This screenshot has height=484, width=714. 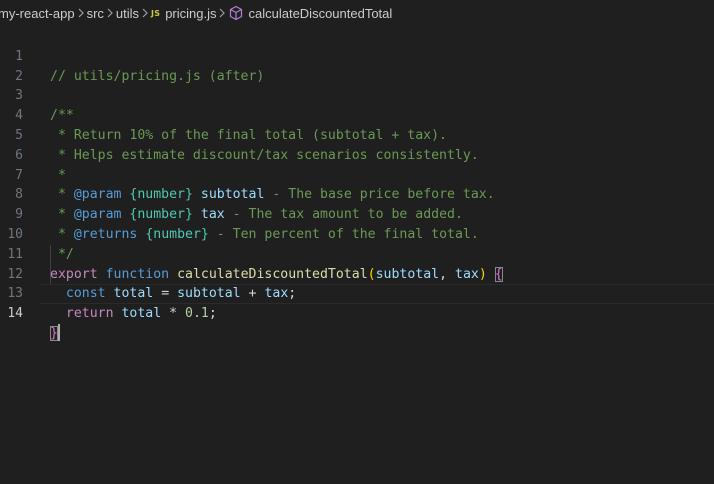 What do you see at coordinates (357, 95) in the screenshot?
I see `code-line: 3 /**` at bounding box center [357, 95].